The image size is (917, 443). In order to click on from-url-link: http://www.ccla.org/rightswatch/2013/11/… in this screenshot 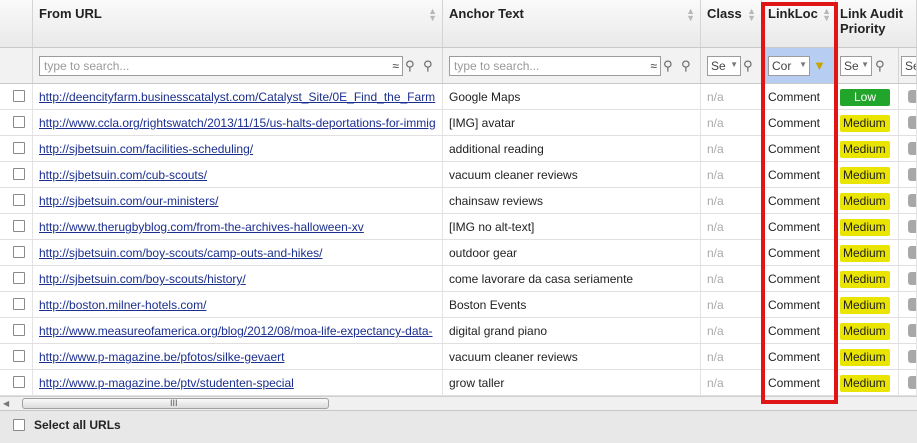, I will do `click(237, 123)`.